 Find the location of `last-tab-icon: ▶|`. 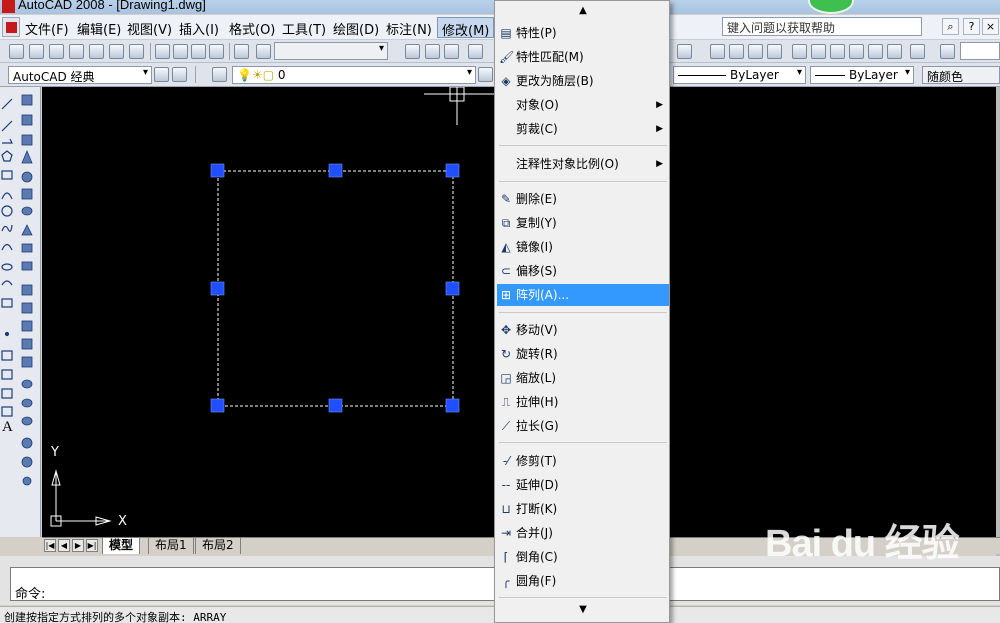

last-tab-icon: ▶| is located at coordinates (92, 545).